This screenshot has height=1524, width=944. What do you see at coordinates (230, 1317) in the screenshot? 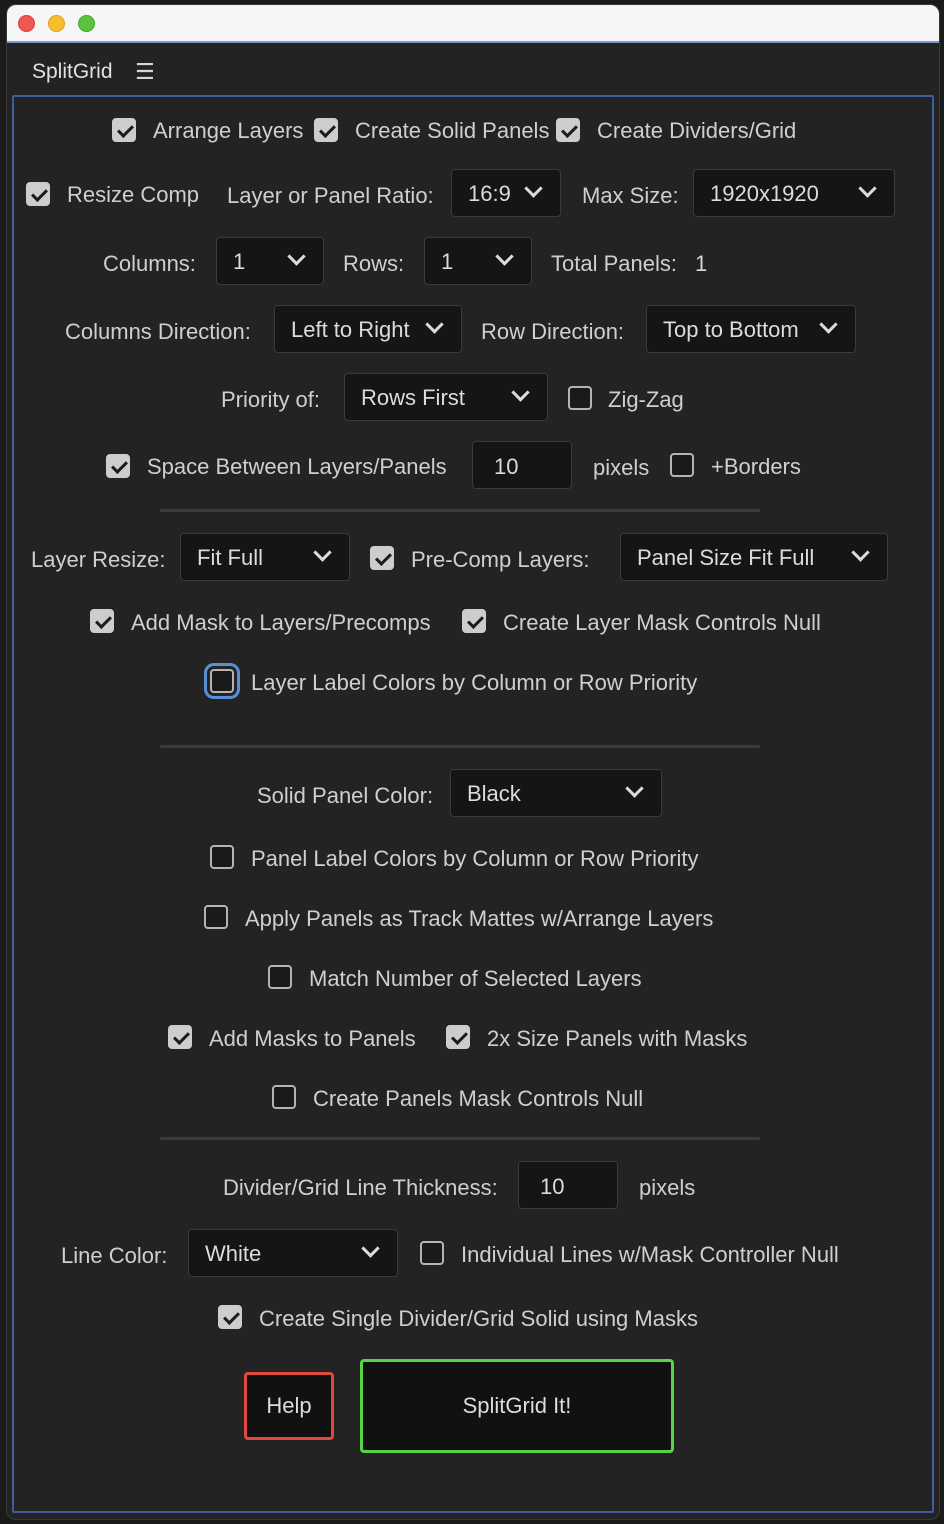
I see `single-solid-checkbox` at bounding box center [230, 1317].